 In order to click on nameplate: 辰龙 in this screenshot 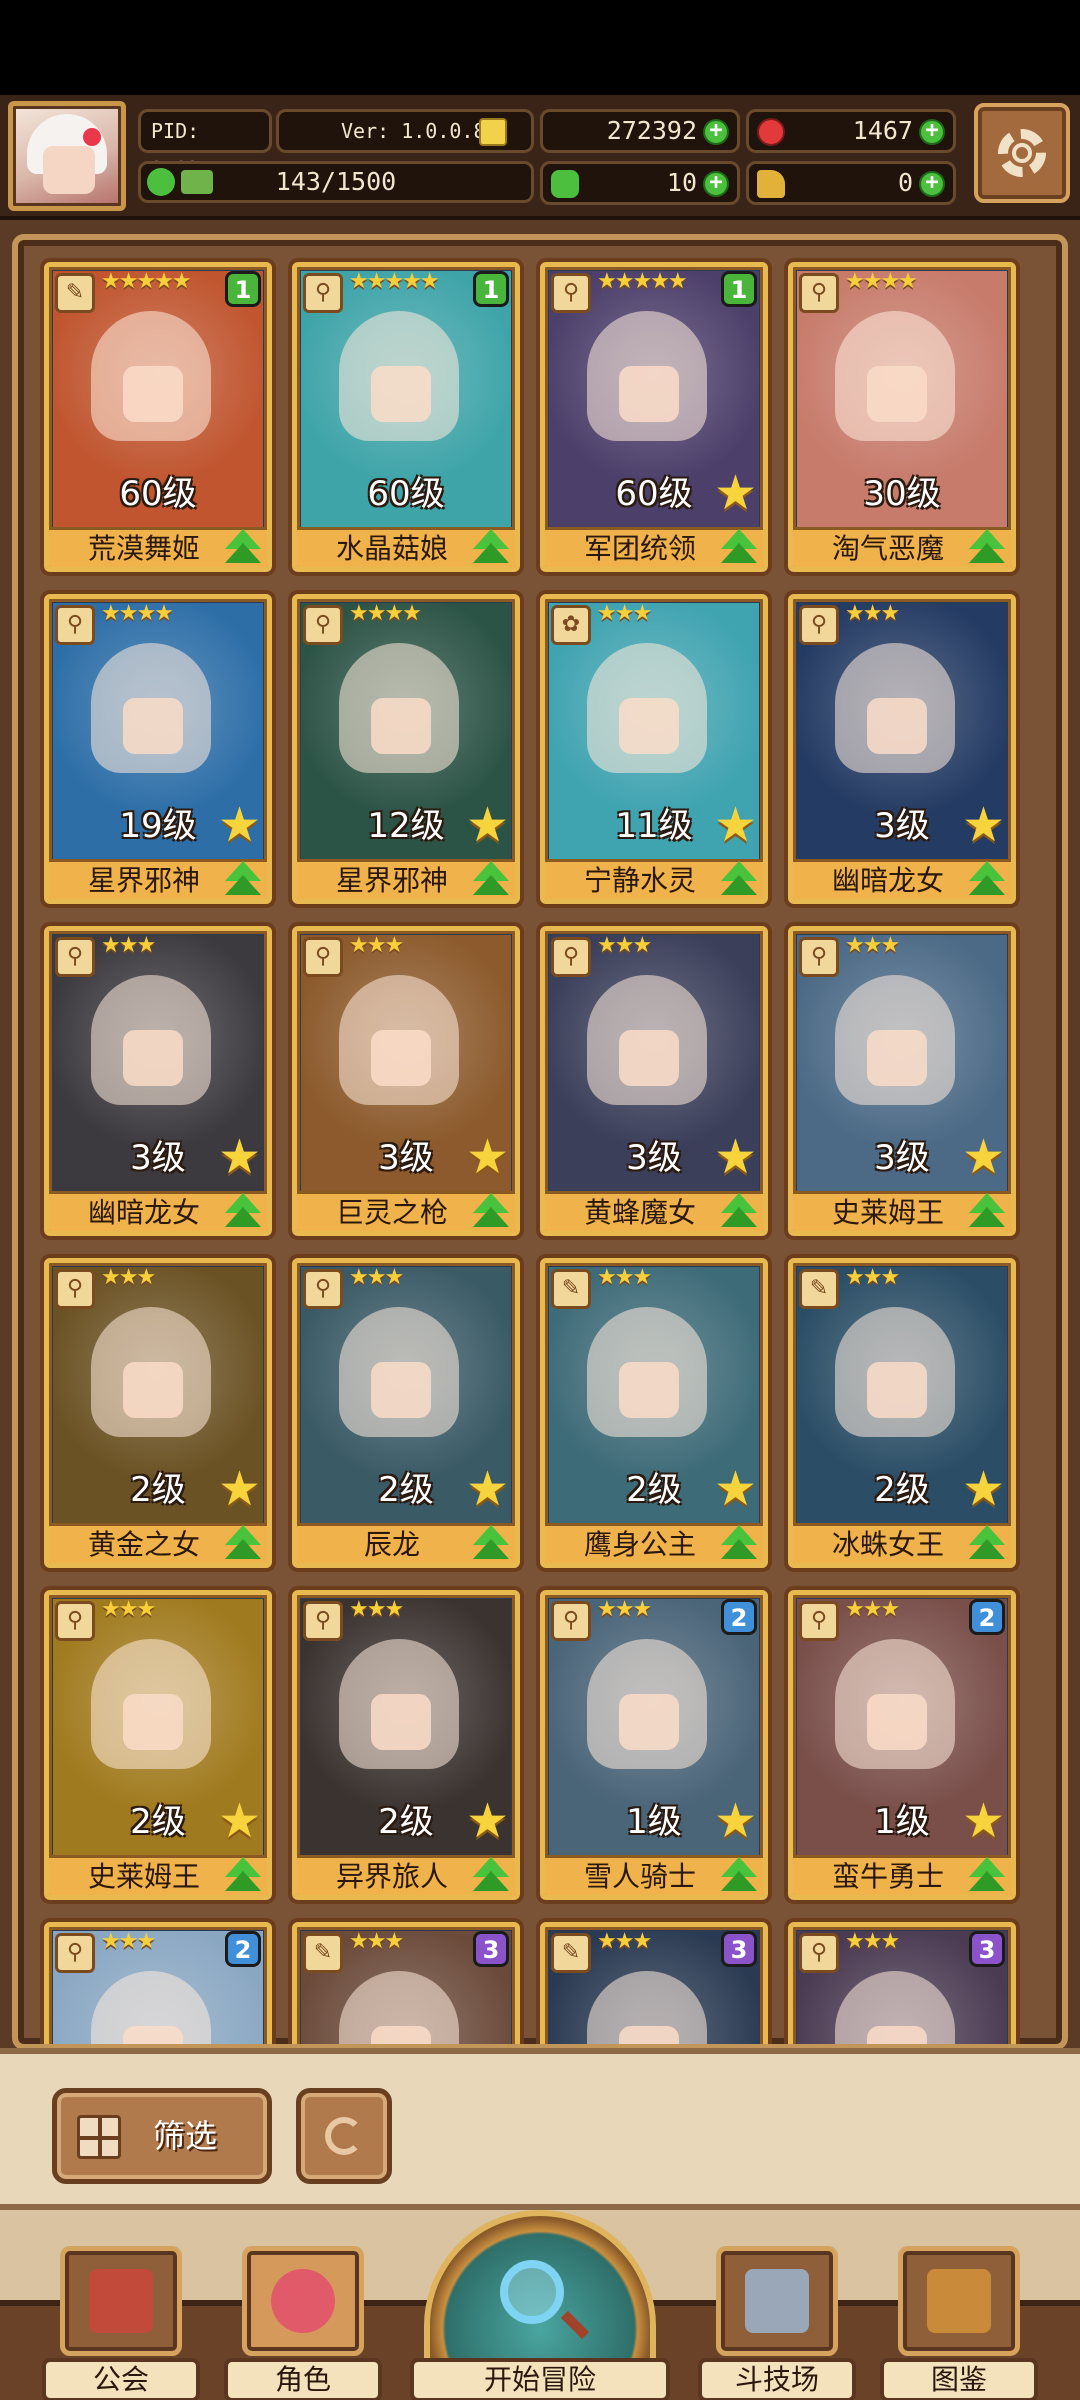, I will do `click(406, 1543)`.